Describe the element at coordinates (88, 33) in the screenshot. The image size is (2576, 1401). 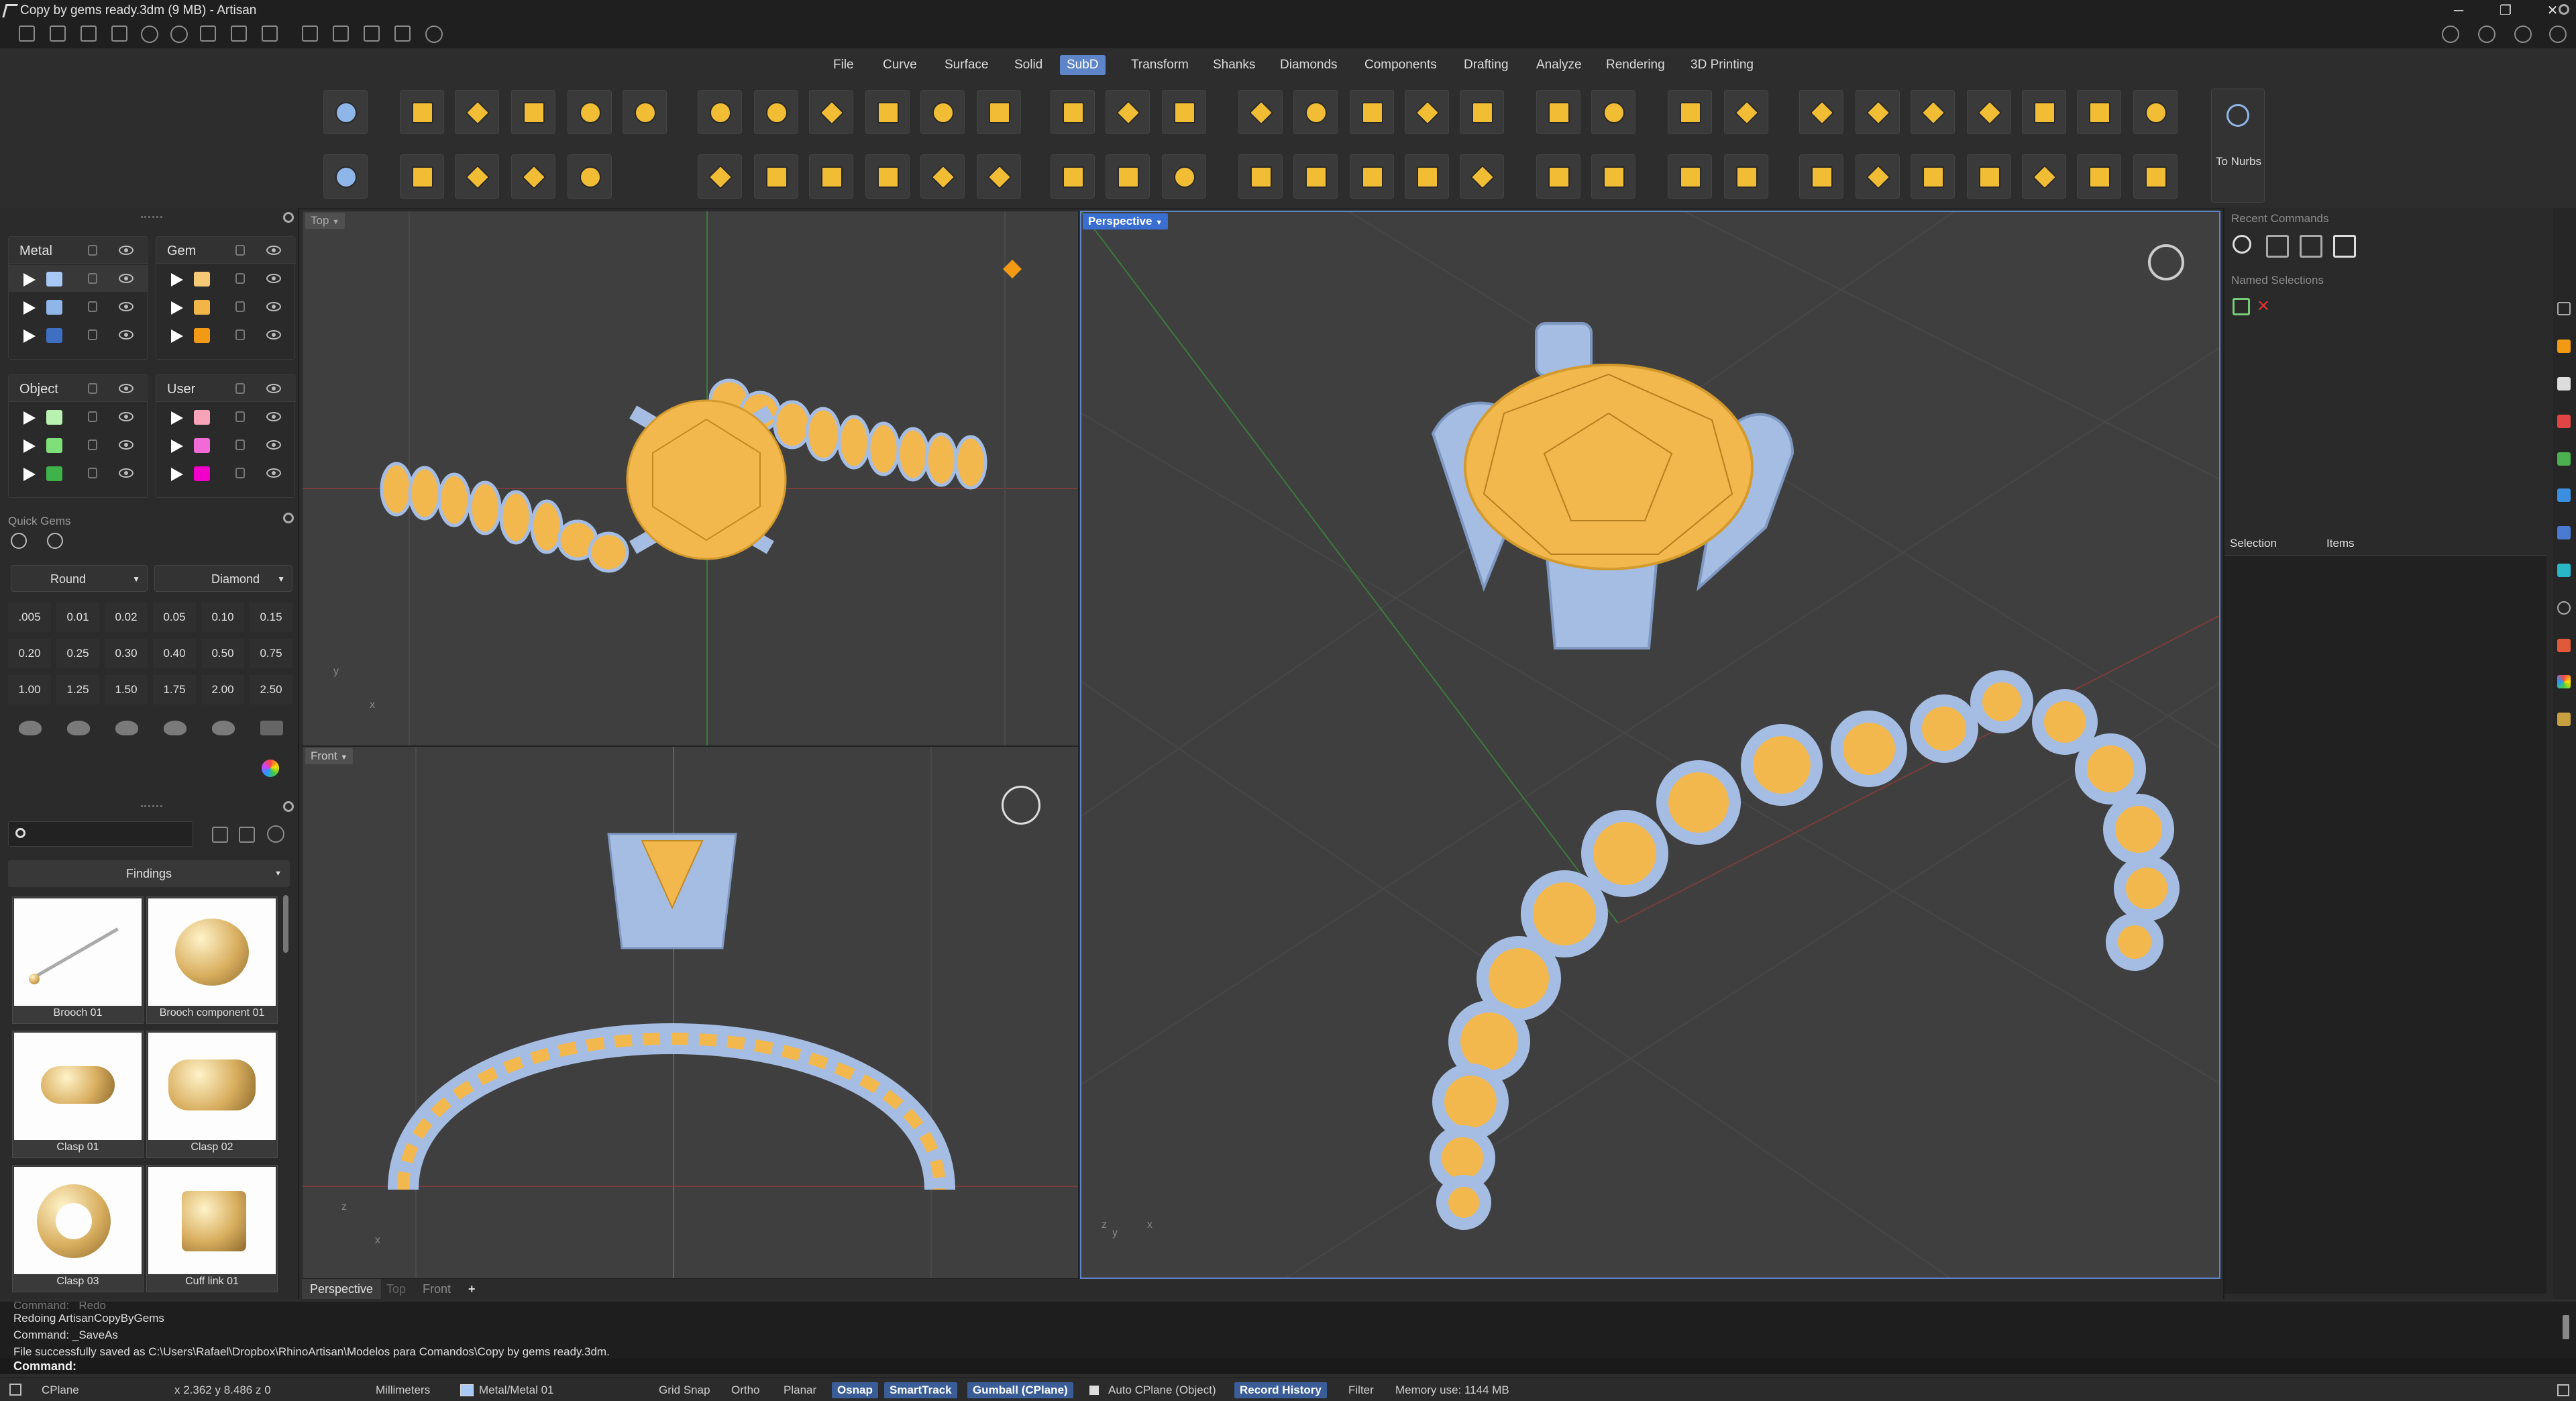
I see `open-file-icon` at that location.